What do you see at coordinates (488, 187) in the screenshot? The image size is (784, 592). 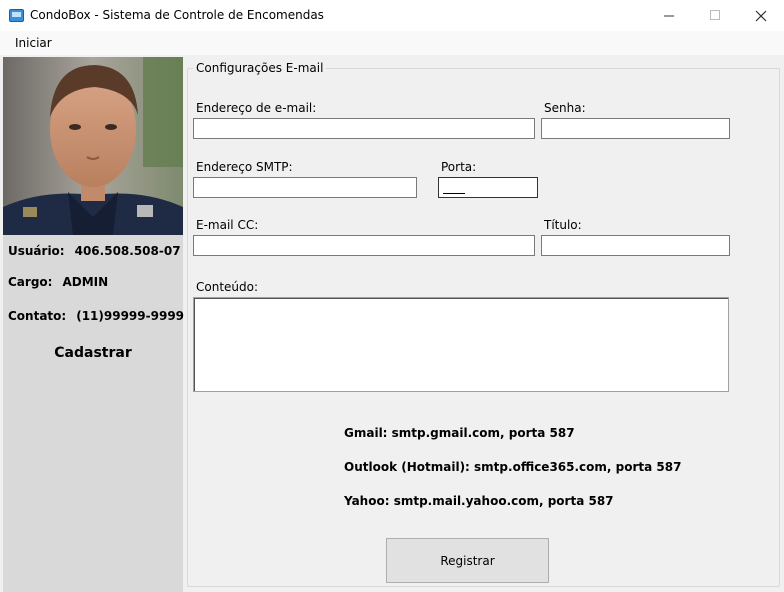 I see `porta-field` at bounding box center [488, 187].